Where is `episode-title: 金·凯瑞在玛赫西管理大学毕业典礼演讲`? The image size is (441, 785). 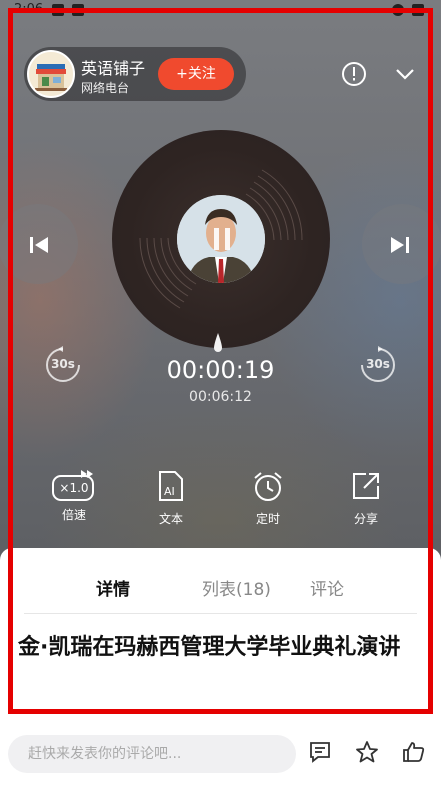 episode-title: 金·凯瑞在玛赫西管理大学毕业典礼演讲 is located at coordinates (209, 647).